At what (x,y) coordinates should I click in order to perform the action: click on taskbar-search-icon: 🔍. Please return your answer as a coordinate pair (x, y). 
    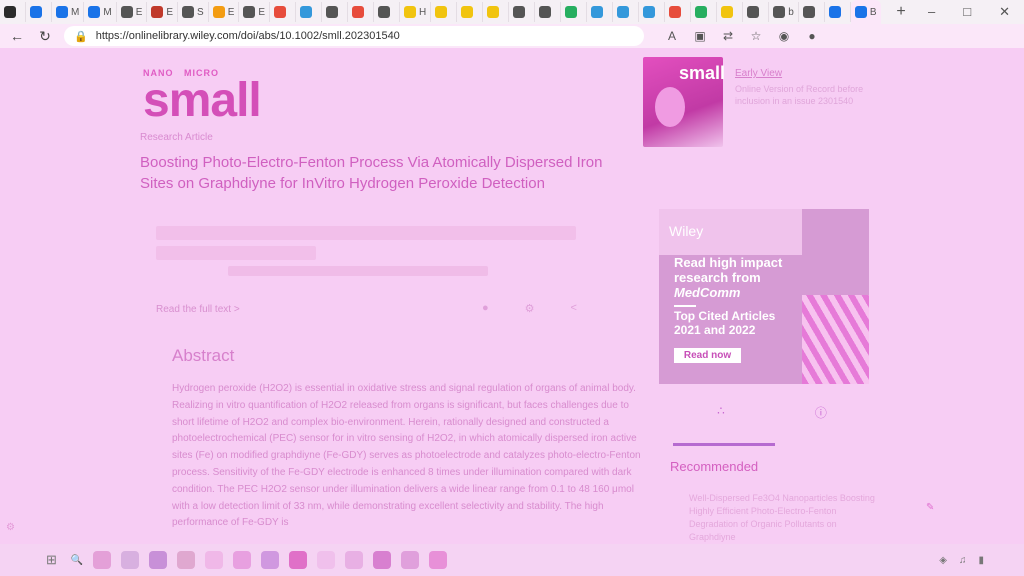
    Looking at the image, I should click on (77, 560).